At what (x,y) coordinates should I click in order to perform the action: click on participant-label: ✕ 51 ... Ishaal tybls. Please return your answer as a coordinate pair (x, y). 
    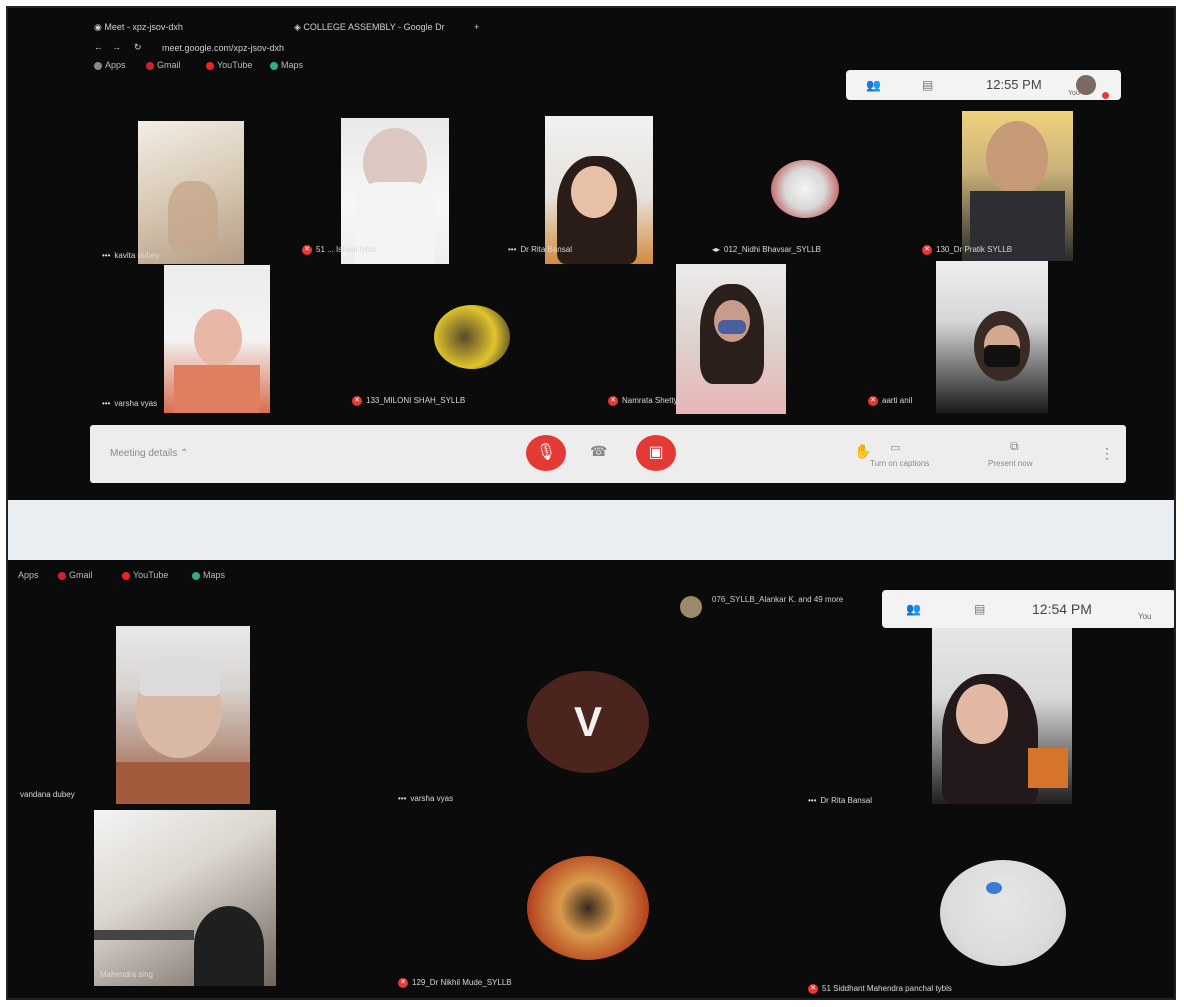
    Looking at the image, I should click on (339, 250).